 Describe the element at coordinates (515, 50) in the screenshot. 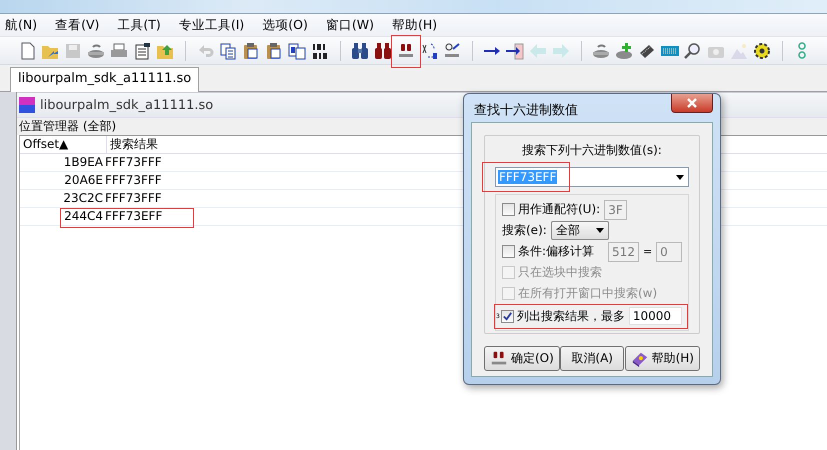

I see `arrow-page-icon` at that location.